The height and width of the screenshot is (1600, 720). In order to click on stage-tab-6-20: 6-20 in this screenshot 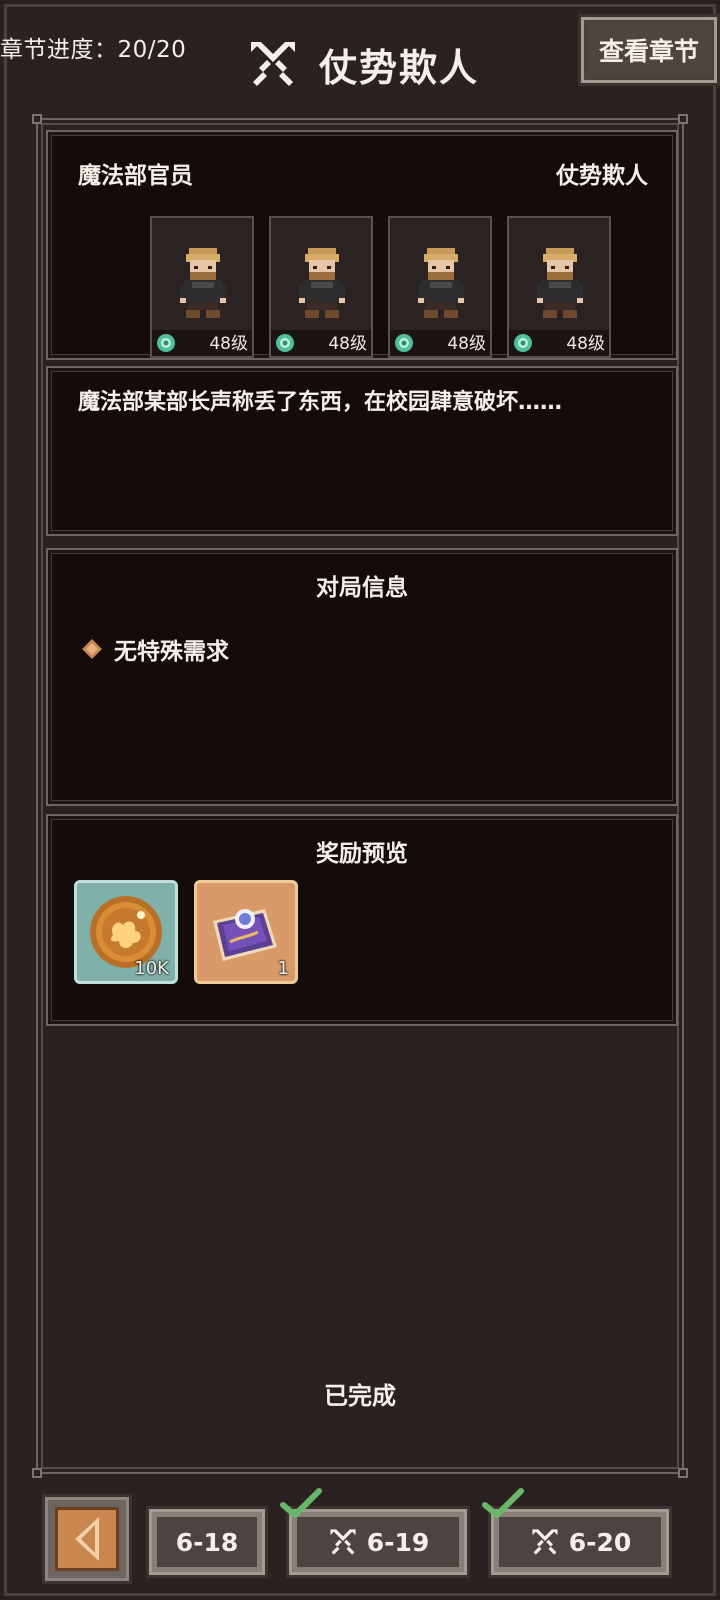, I will do `click(577, 1533)`.